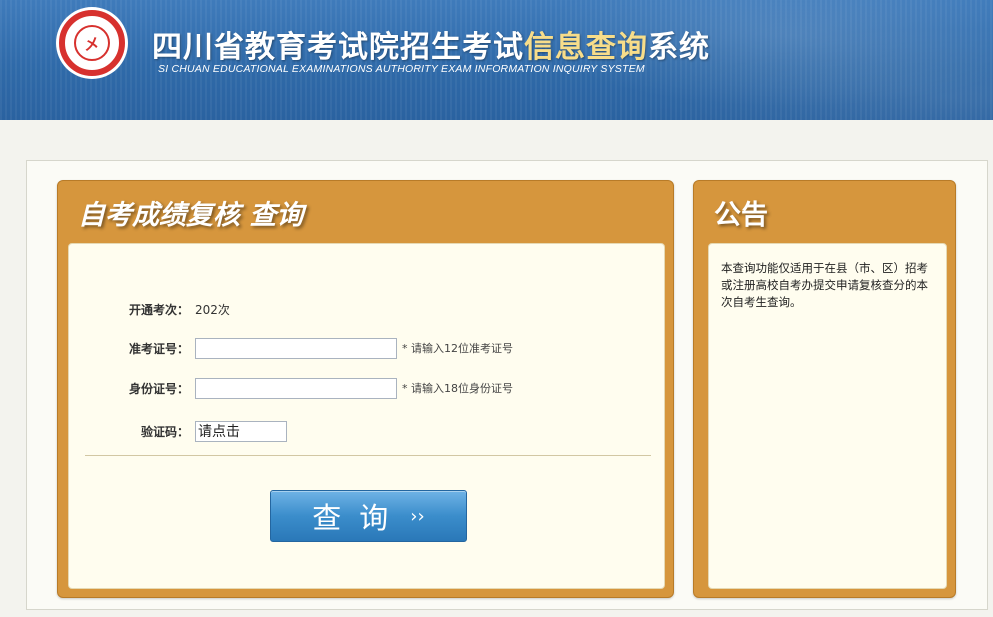 The image size is (993, 617). I want to click on session-value: 202次, so click(212, 309).